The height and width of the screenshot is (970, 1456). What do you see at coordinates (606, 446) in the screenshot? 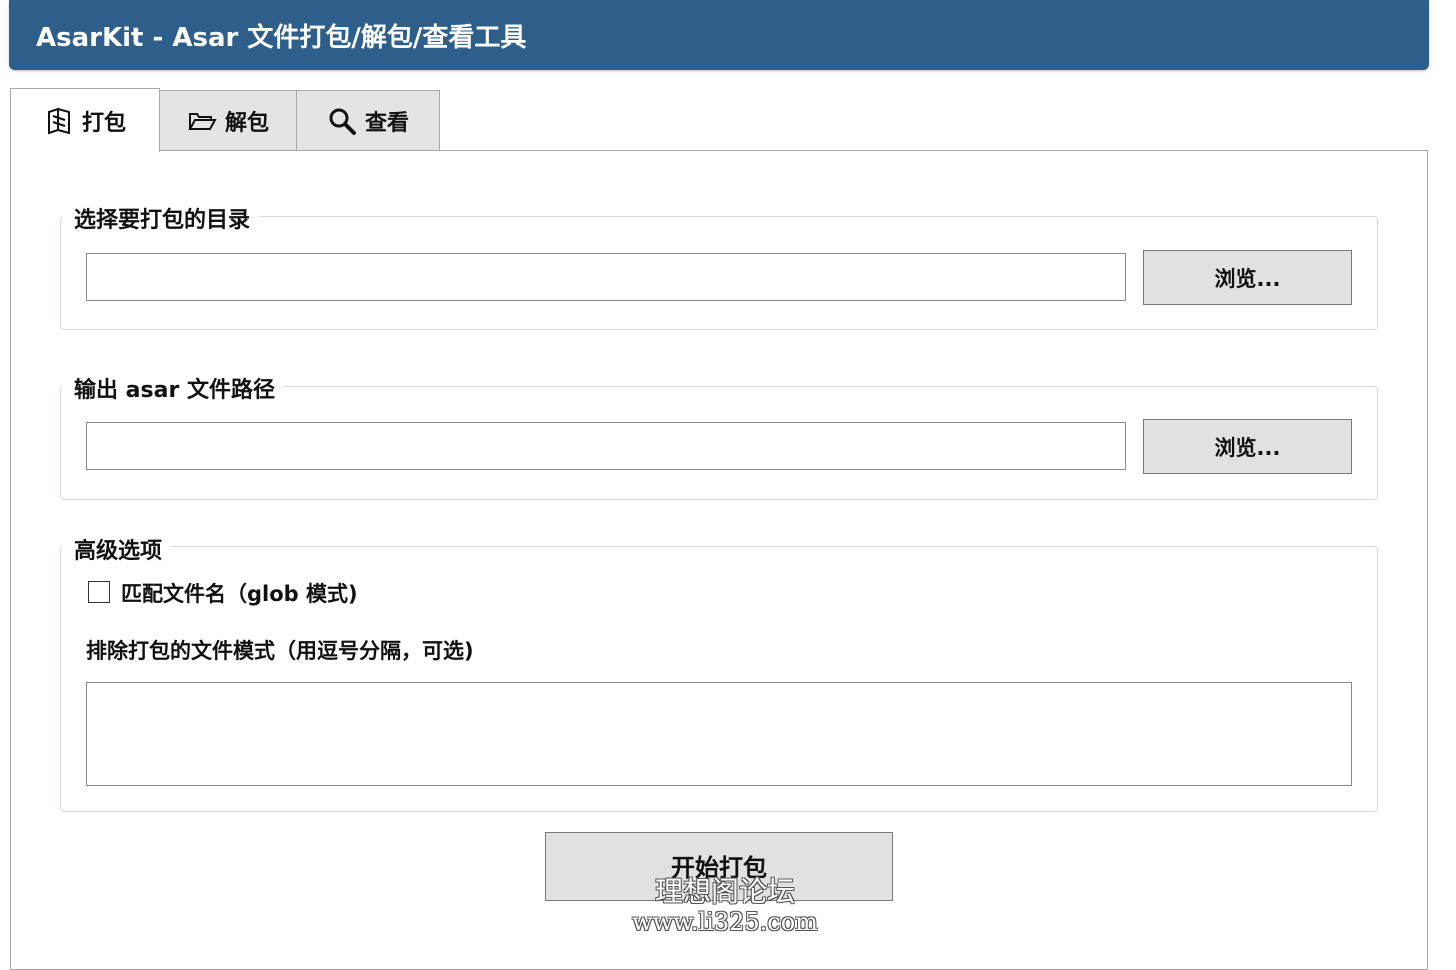
I see `output-path-input` at bounding box center [606, 446].